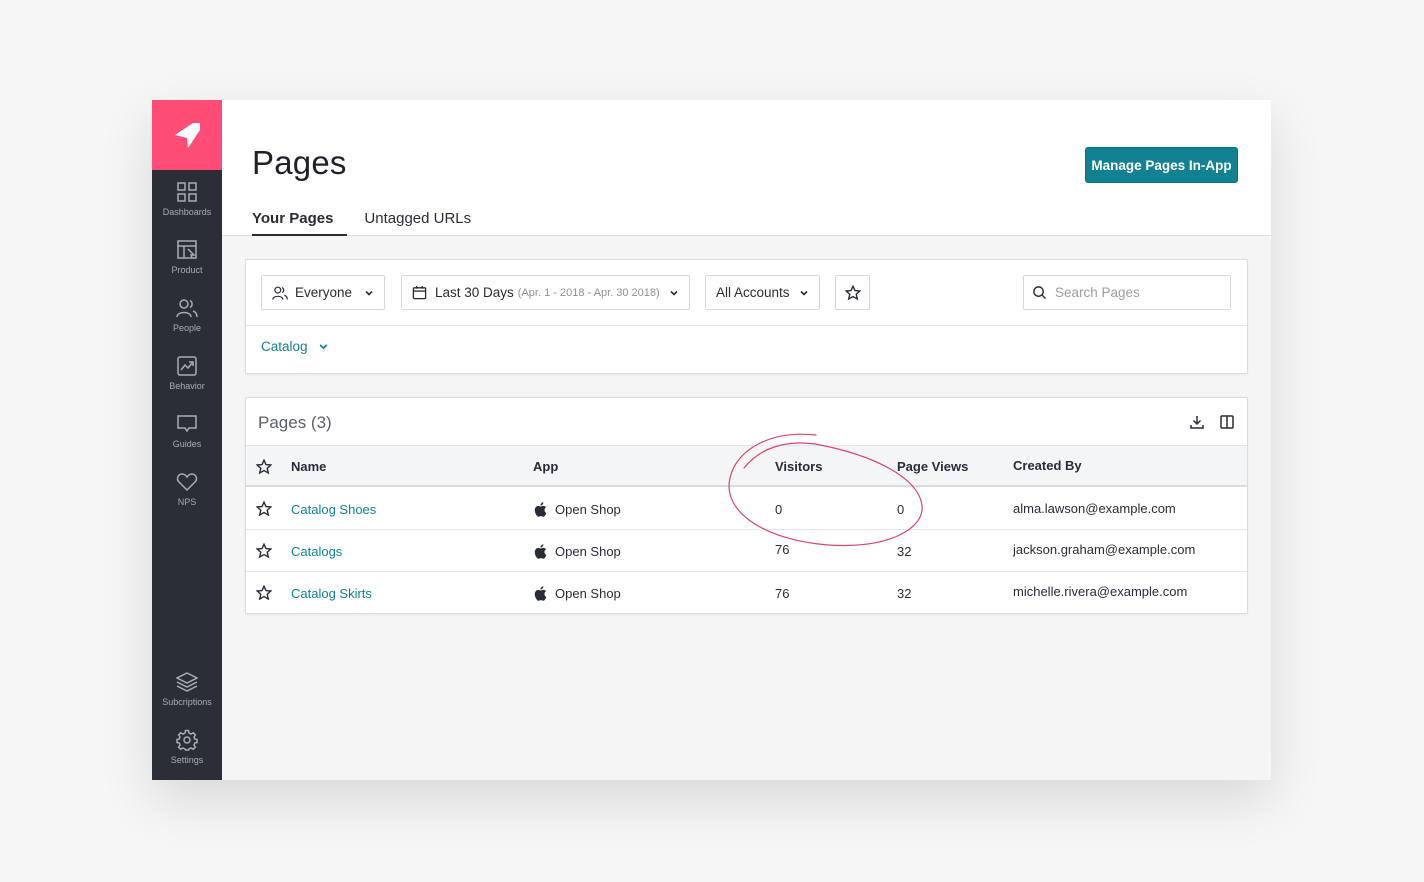  Describe the element at coordinates (1161, 165) in the screenshot. I see `manage-pages-button: Manage Pages In-App` at that location.